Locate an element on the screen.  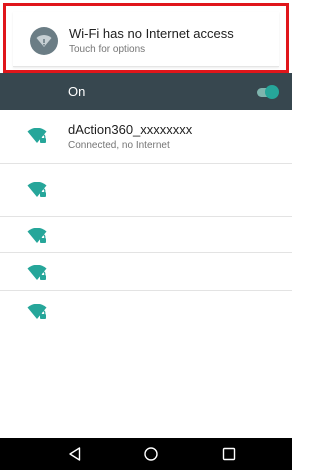
wifi-toggle-label: On is located at coordinates (77, 91).